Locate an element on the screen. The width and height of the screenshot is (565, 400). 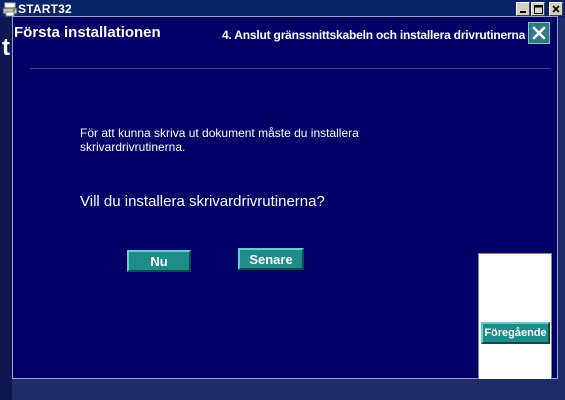
previous-button: Föregående is located at coordinates (515, 333).